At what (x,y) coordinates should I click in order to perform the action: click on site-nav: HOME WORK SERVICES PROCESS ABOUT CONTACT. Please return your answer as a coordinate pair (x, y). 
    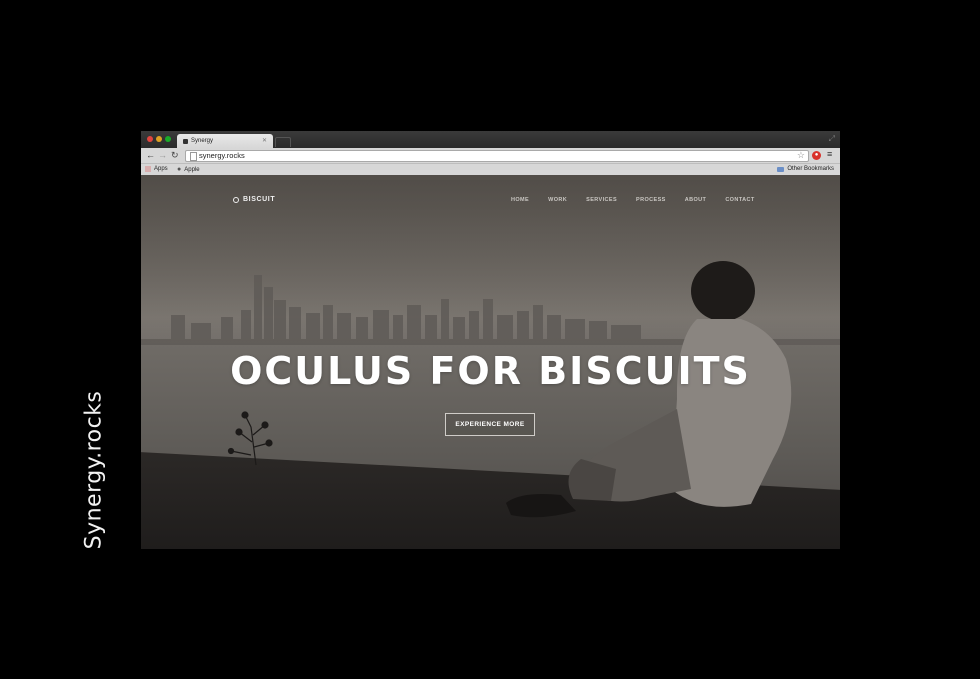
    Looking at the image, I should click on (642, 200).